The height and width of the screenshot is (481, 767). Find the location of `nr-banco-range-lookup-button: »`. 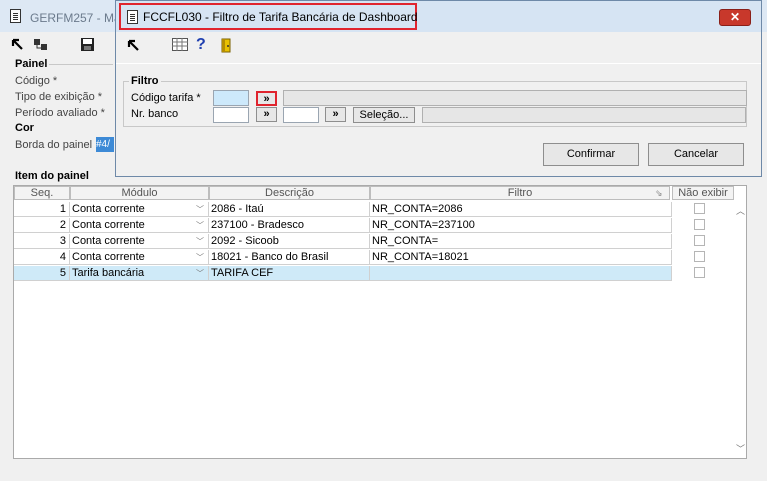

nr-banco-range-lookup-button: » is located at coordinates (335, 114).